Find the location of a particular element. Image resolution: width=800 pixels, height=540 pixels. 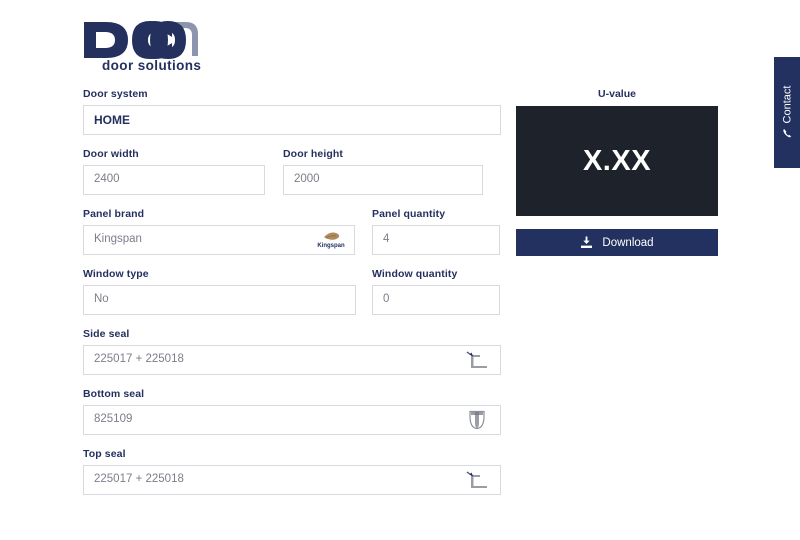

field-group-window-quantity: Window quantity 0 is located at coordinates (436, 291).